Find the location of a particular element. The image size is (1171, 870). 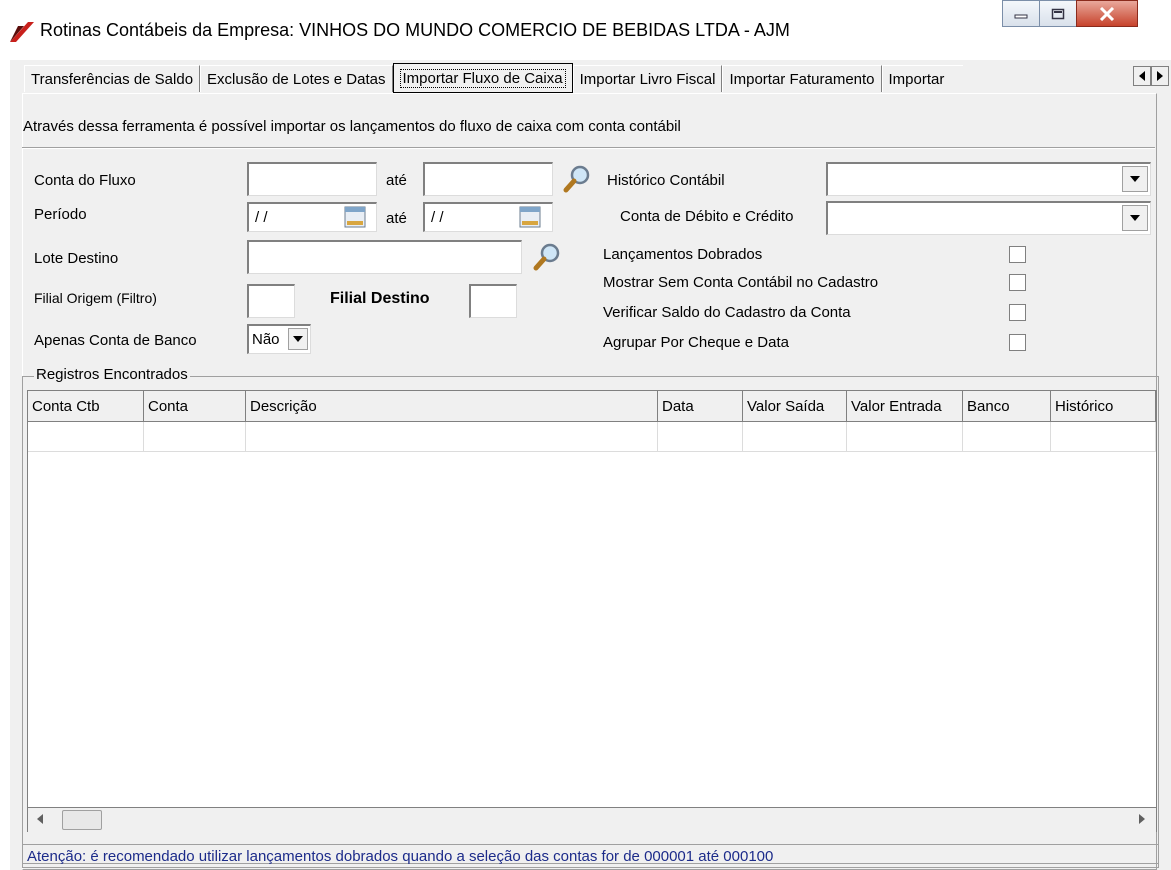

column-header: Conta Ctb is located at coordinates (86, 406).